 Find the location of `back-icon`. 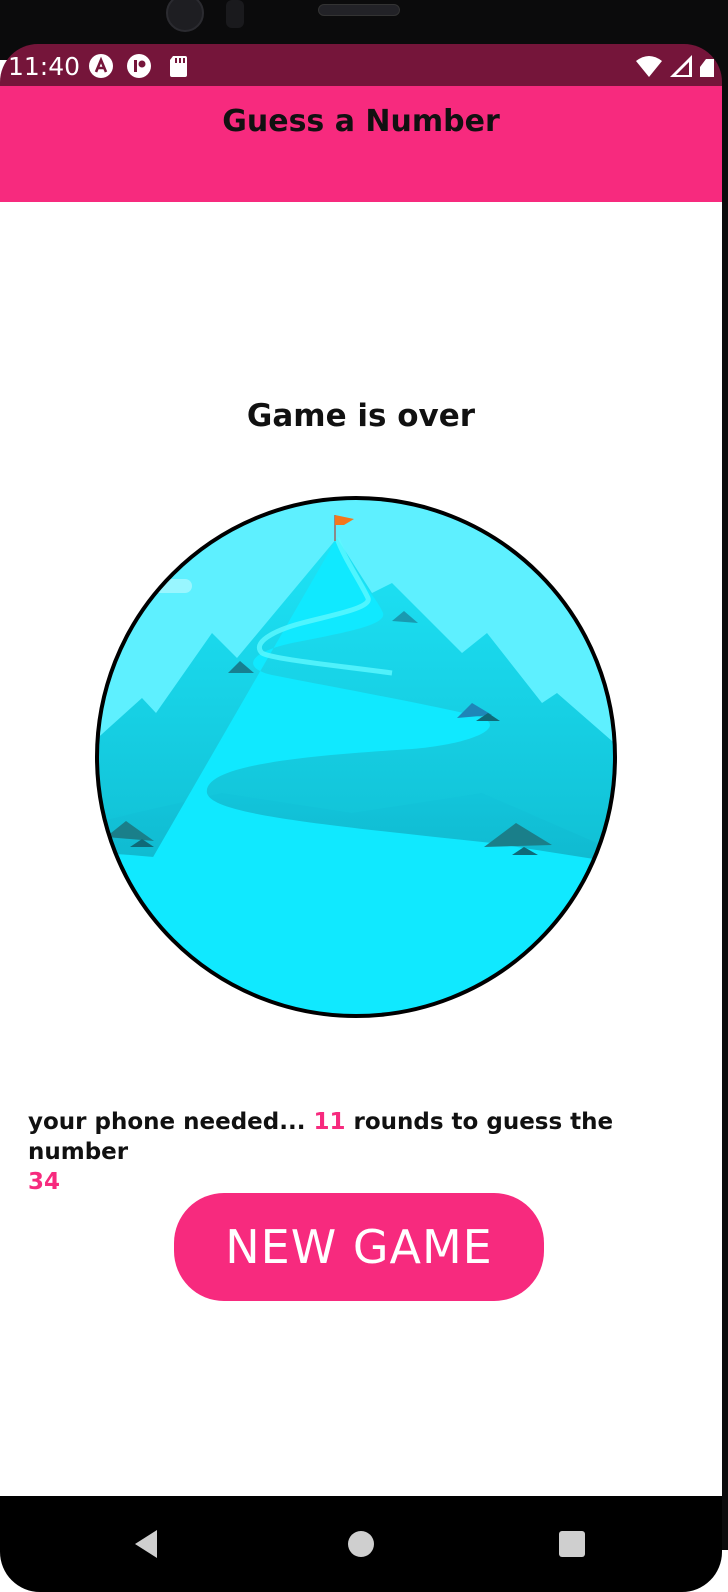

back-icon is located at coordinates (147, 1544).